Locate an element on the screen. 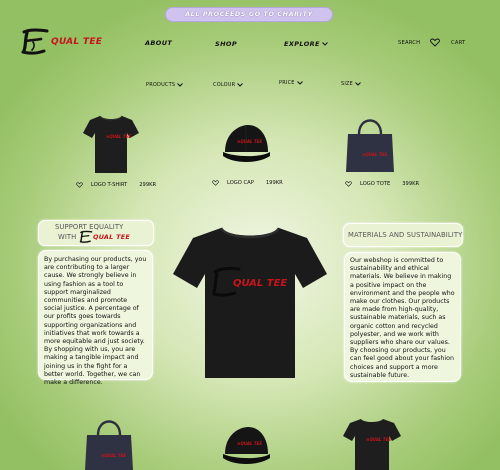  heading-logo: QUAL TEE is located at coordinates (104, 237).